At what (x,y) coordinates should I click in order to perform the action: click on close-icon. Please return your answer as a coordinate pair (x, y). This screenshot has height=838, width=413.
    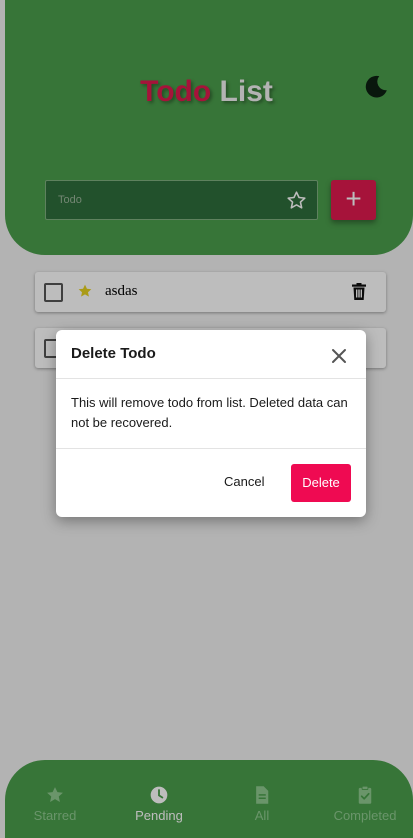
    Looking at the image, I should click on (339, 356).